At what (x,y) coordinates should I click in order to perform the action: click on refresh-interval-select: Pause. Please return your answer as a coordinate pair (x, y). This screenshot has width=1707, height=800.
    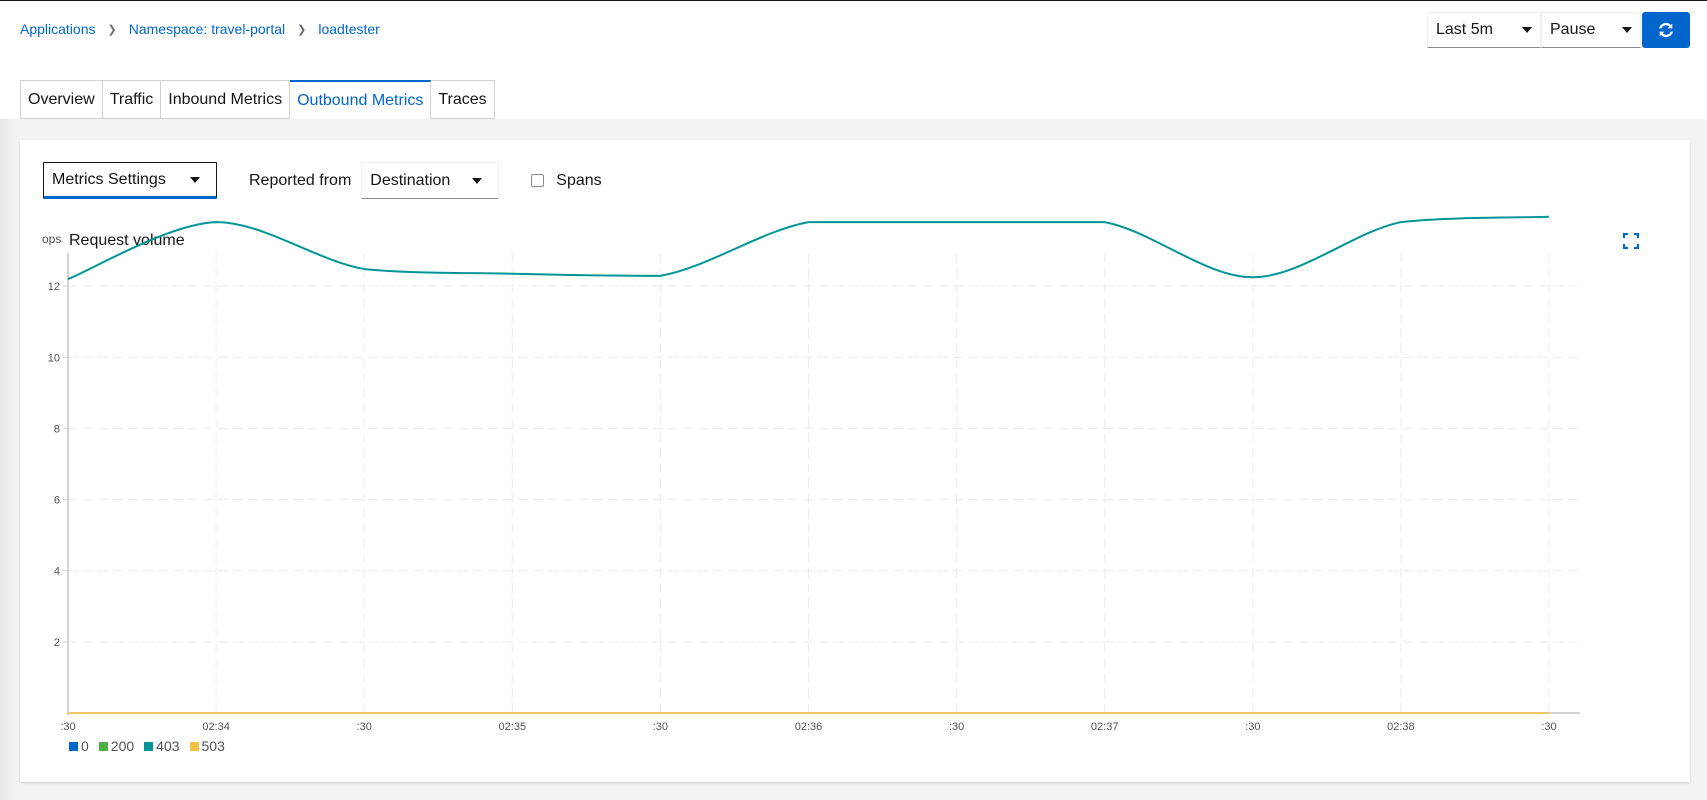
    Looking at the image, I should click on (1591, 30).